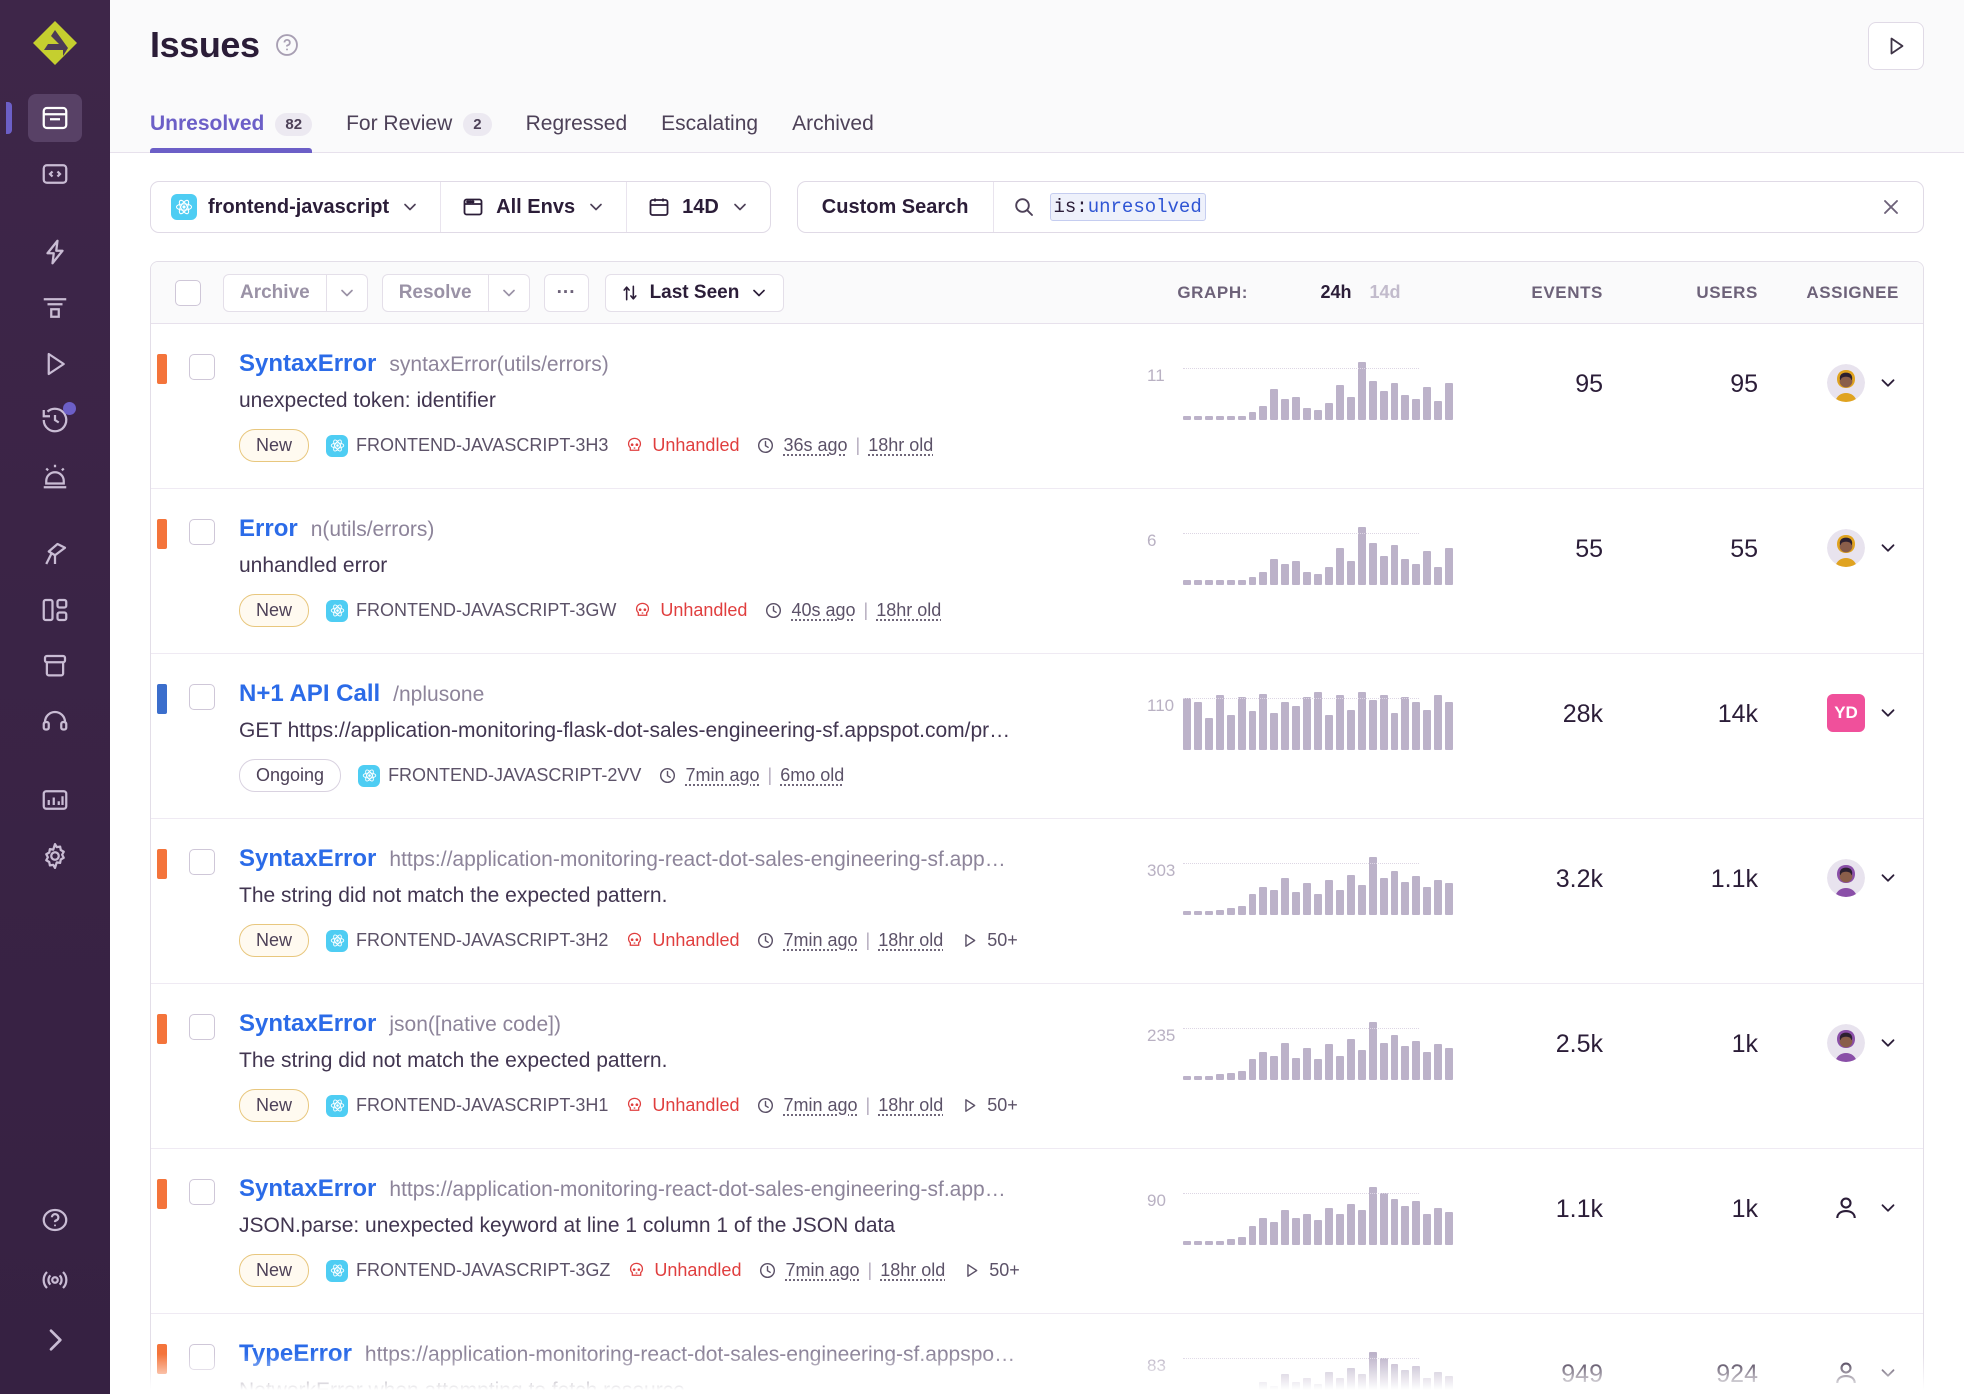 The image size is (1964, 1394). I want to click on sidebar-item-alerts, so click(55, 476).